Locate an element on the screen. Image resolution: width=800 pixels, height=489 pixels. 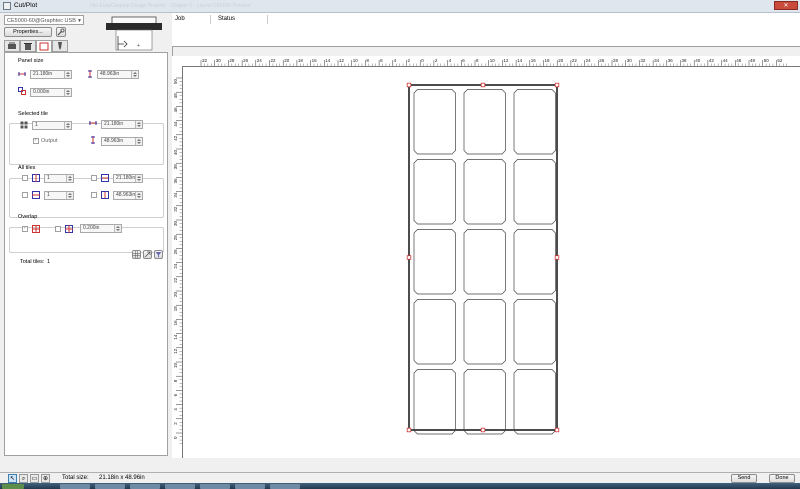
tile-grid-button is located at coordinates (136, 254).